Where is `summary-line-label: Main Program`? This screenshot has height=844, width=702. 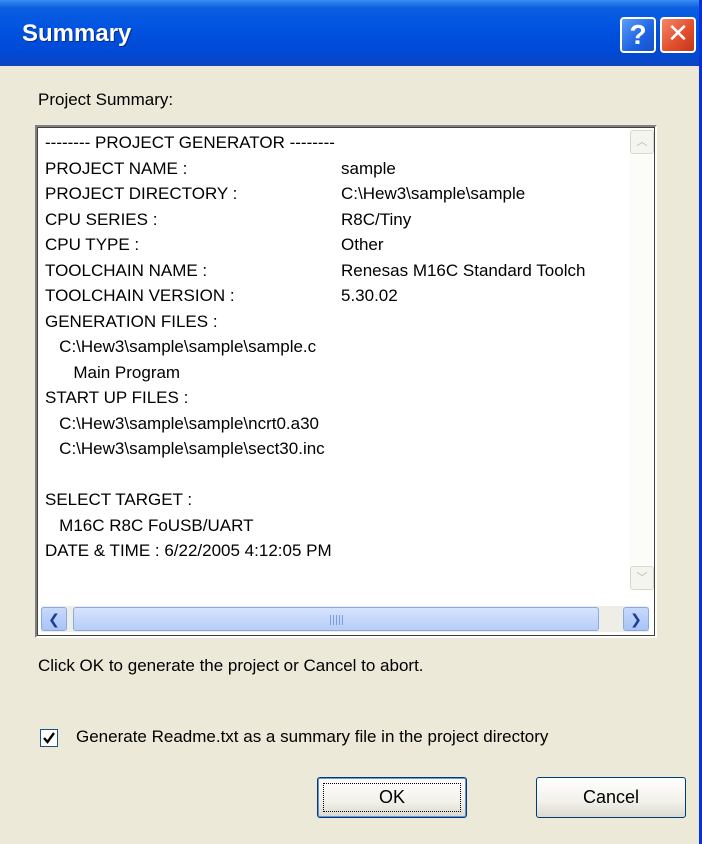
summary-line-label: Main Program is located at coordinates (113, 372).